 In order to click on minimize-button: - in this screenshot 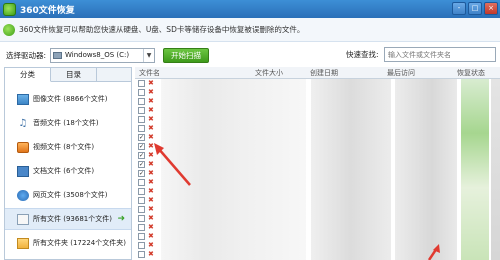, I will do `click(459, 8)`.